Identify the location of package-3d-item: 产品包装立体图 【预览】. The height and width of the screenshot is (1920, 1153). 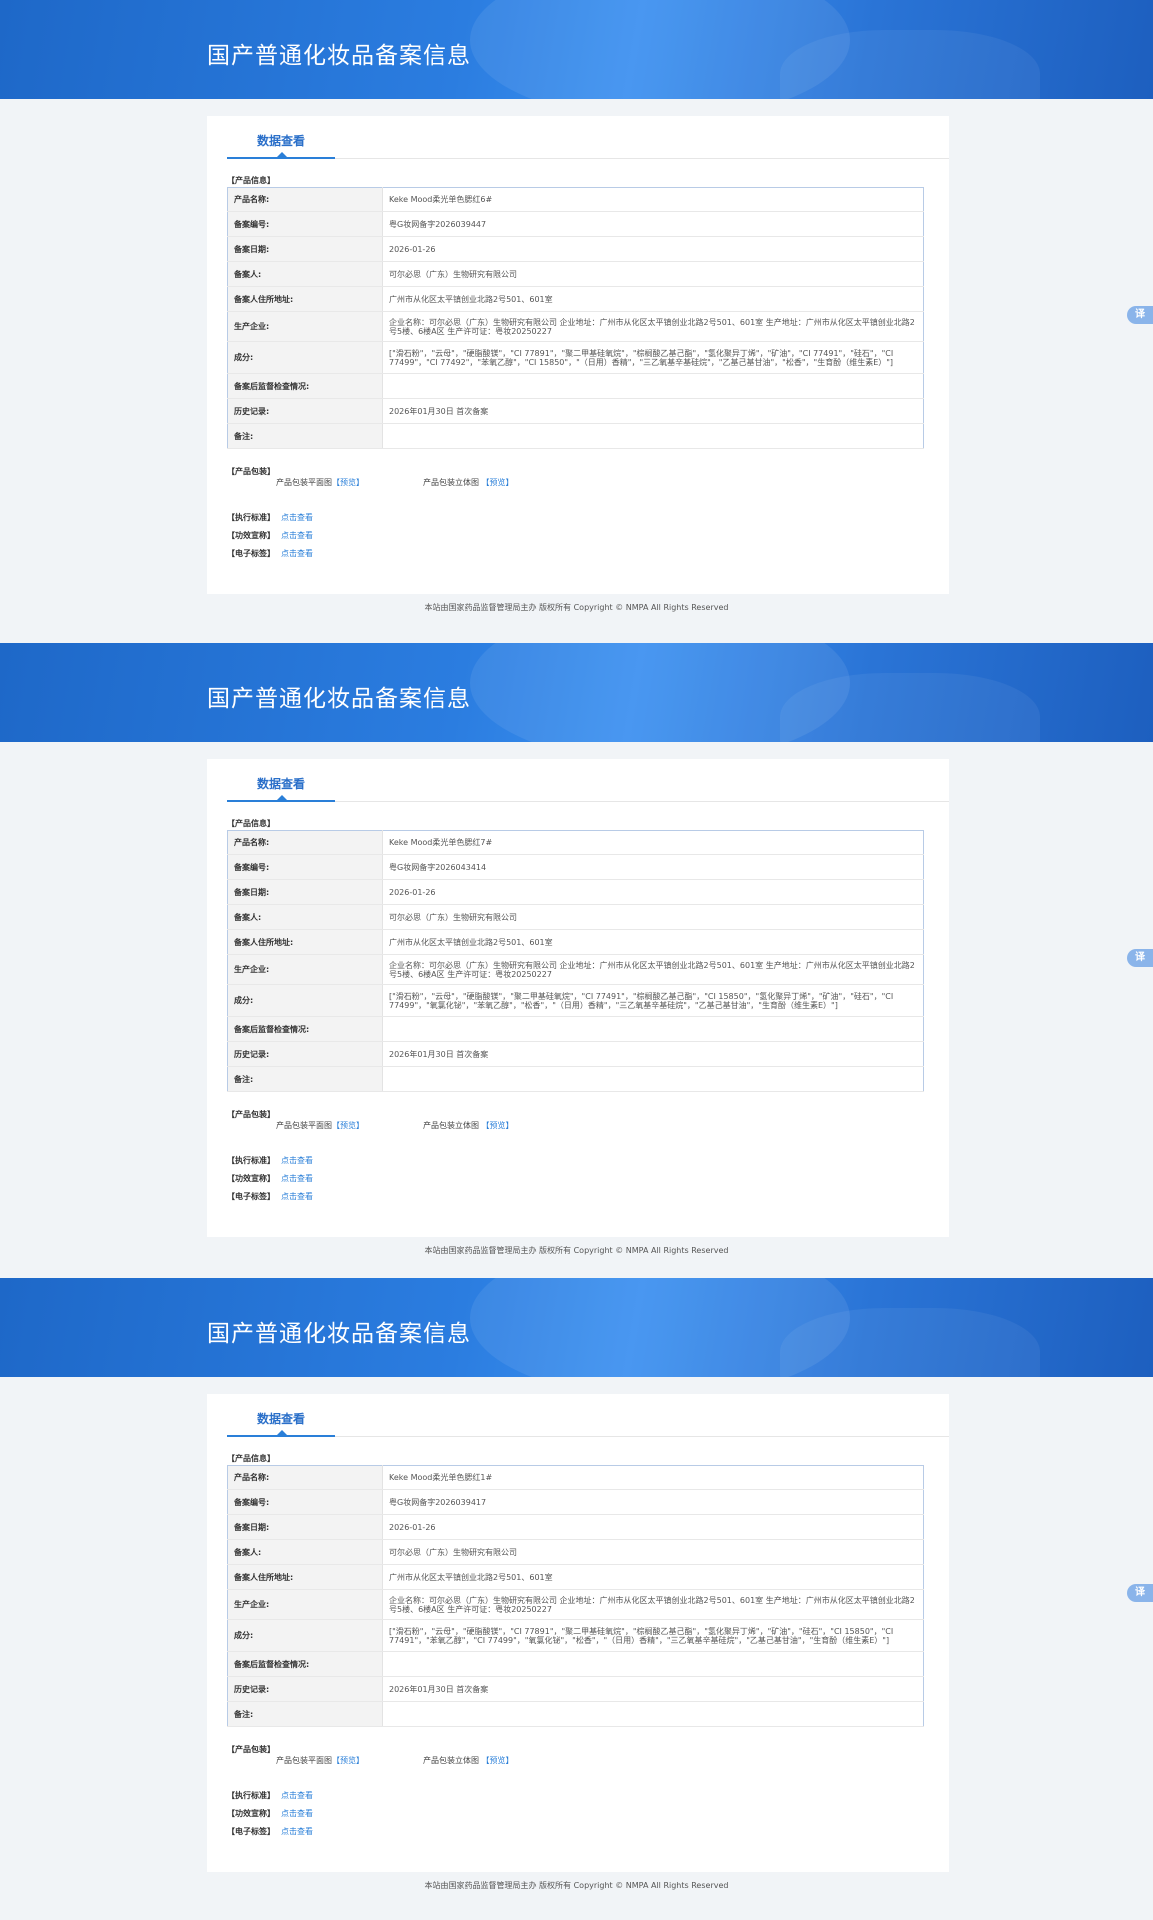
(468, 482).